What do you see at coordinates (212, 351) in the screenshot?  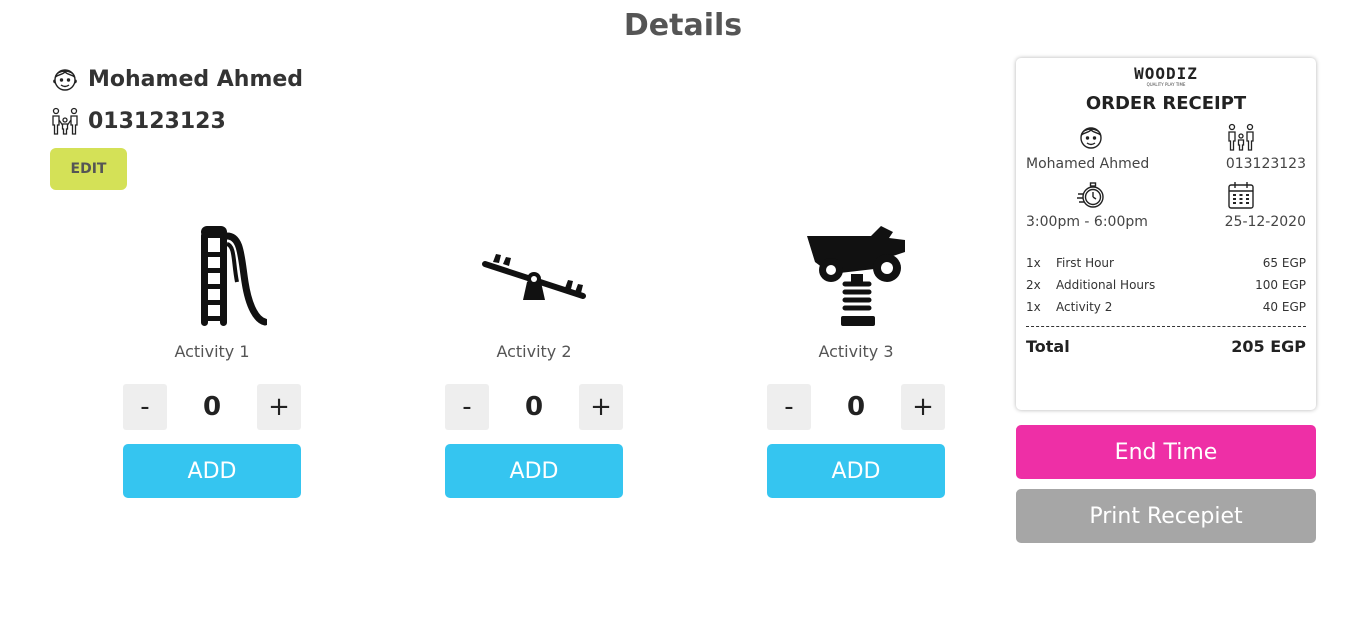 I see `activity-label: Activity 1` at bounding box center [212, 351].